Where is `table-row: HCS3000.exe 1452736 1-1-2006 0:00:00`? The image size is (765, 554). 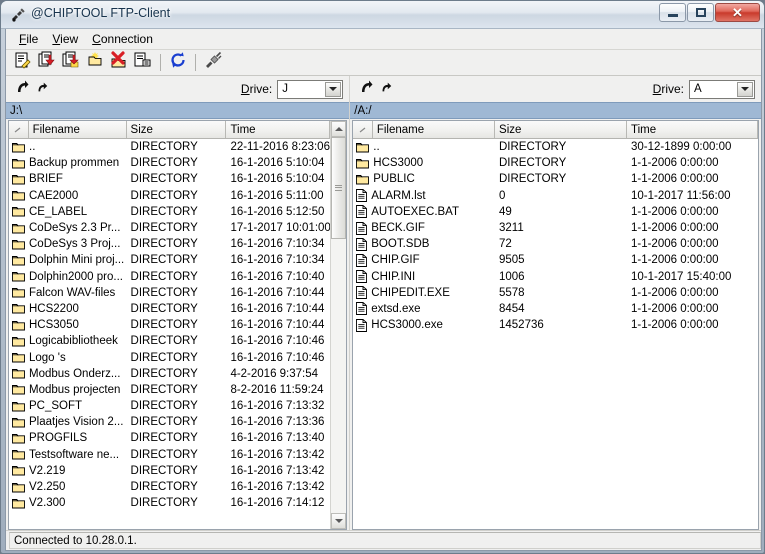 table-row: HCS3000.exe 1452736 1-1-2006 0:00:00 is located at coordinates (555, 325).